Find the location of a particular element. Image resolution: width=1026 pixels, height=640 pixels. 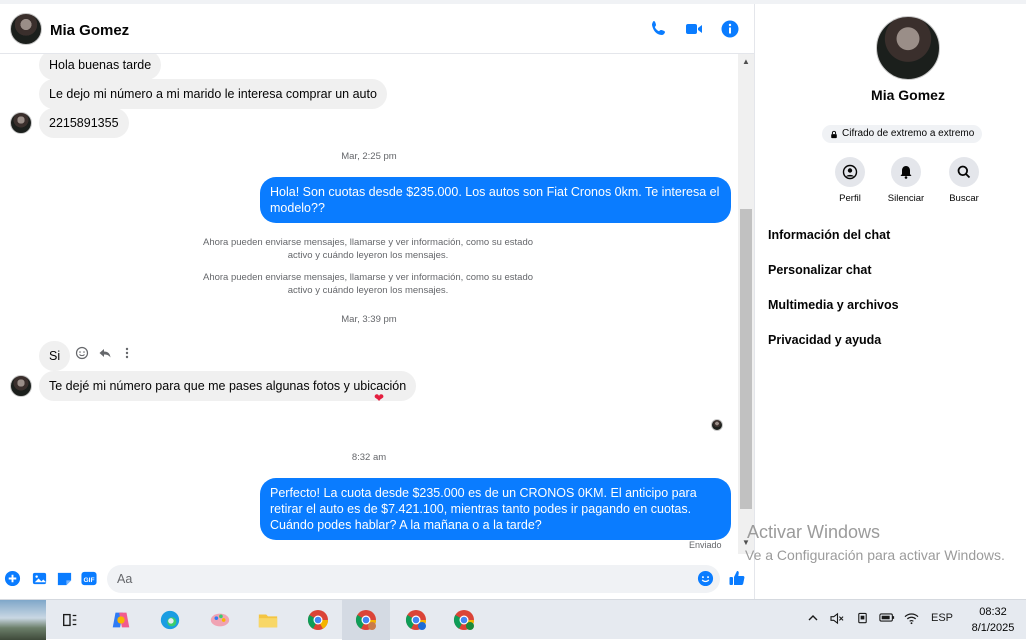

profile-button: Perfil is located at coordinates (850, 180).